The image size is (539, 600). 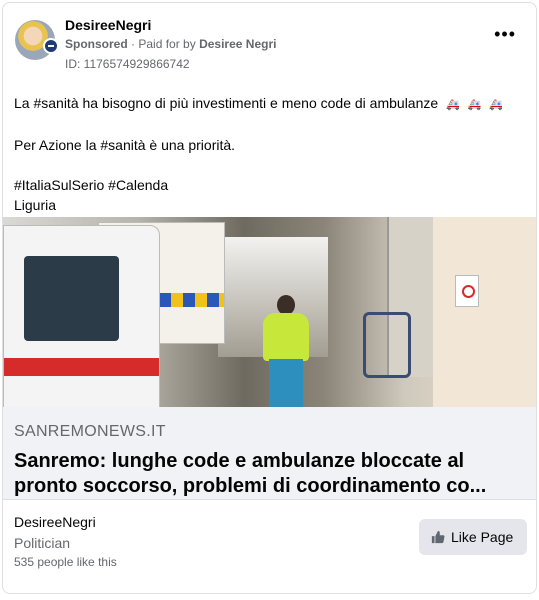 What do you see at coordinates (167, 44) in the screenshot?
I see `paid-for-prefix: Paid for by` at bounding box center [167, 44].